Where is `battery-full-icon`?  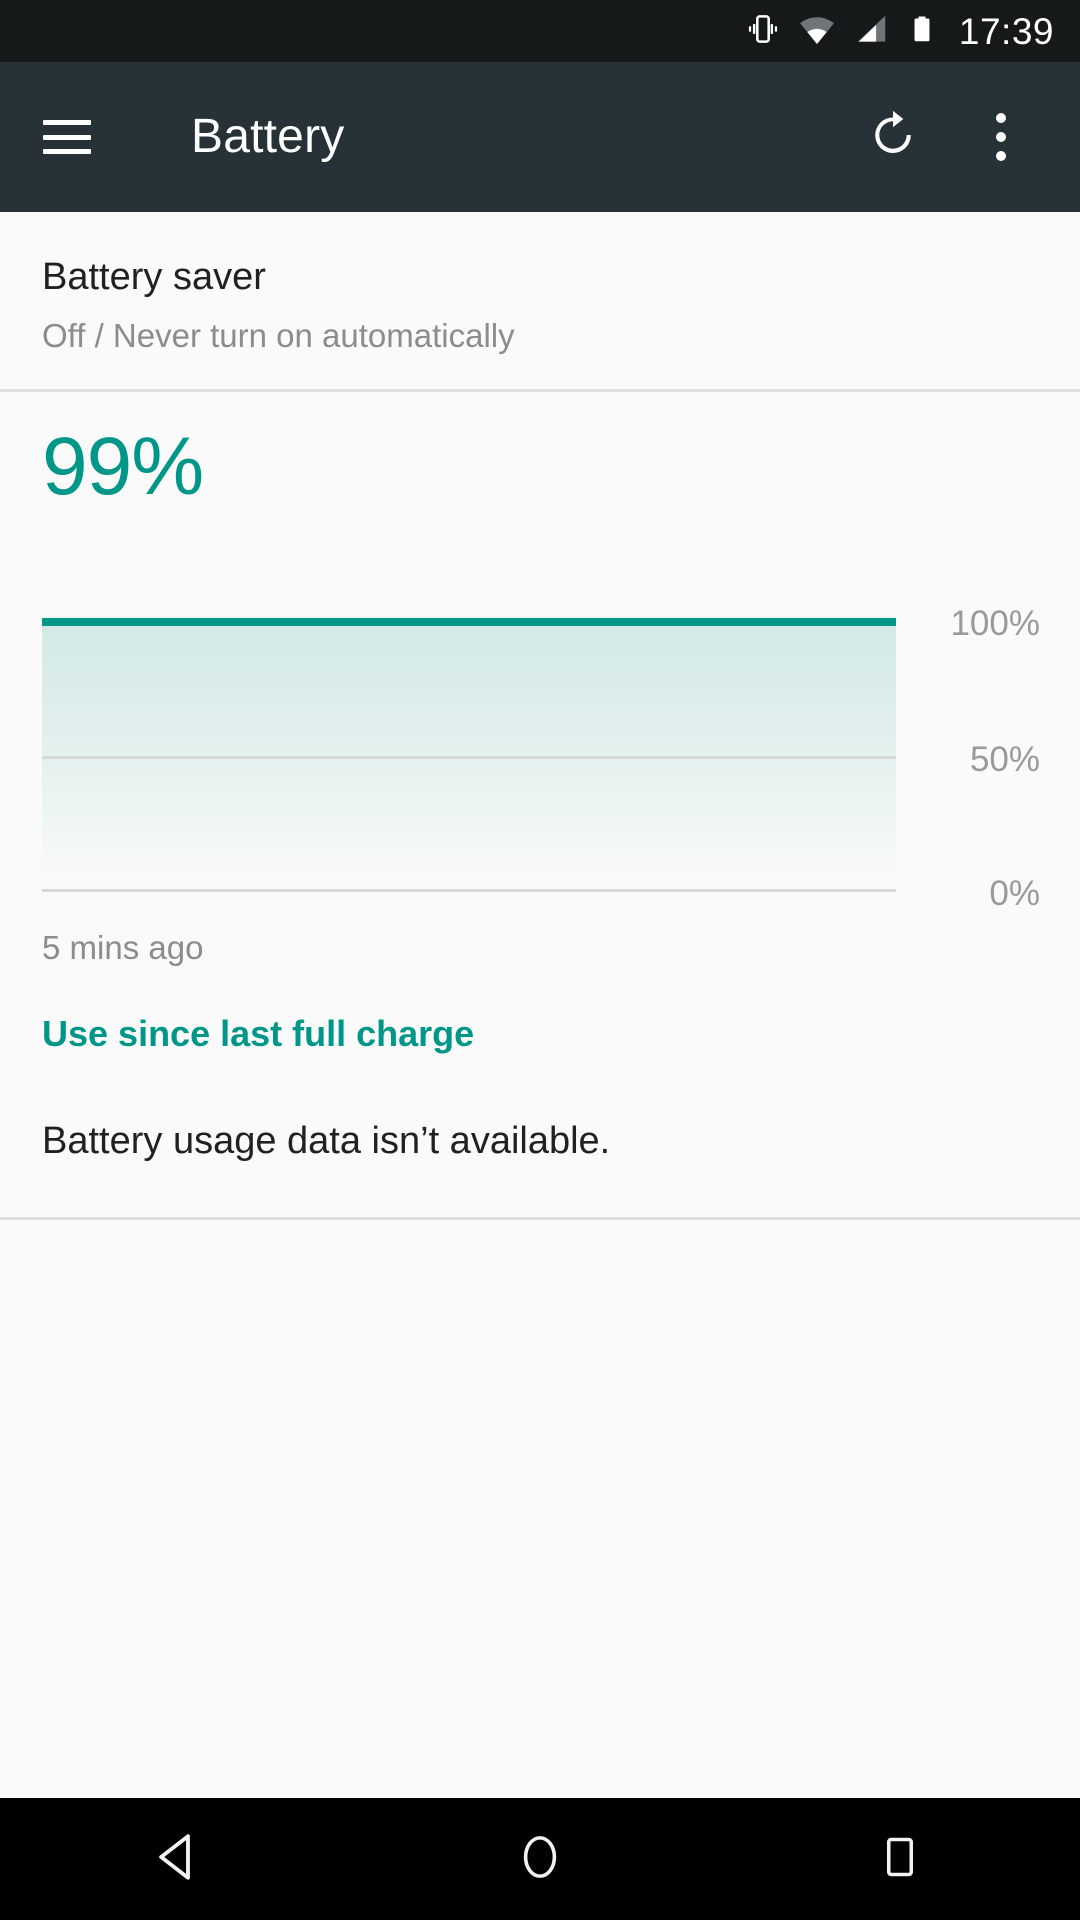 battery-full-icon is located at coordinates (922, 31).